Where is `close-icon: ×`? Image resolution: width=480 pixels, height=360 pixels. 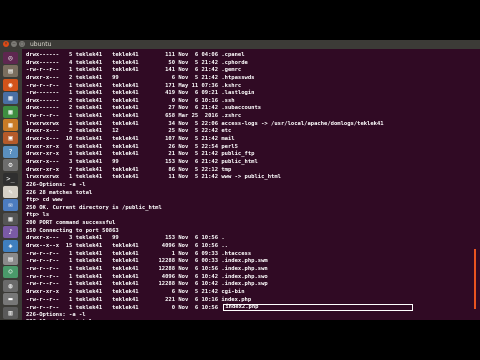
close-icon: × is located at coordinates (6, 44).